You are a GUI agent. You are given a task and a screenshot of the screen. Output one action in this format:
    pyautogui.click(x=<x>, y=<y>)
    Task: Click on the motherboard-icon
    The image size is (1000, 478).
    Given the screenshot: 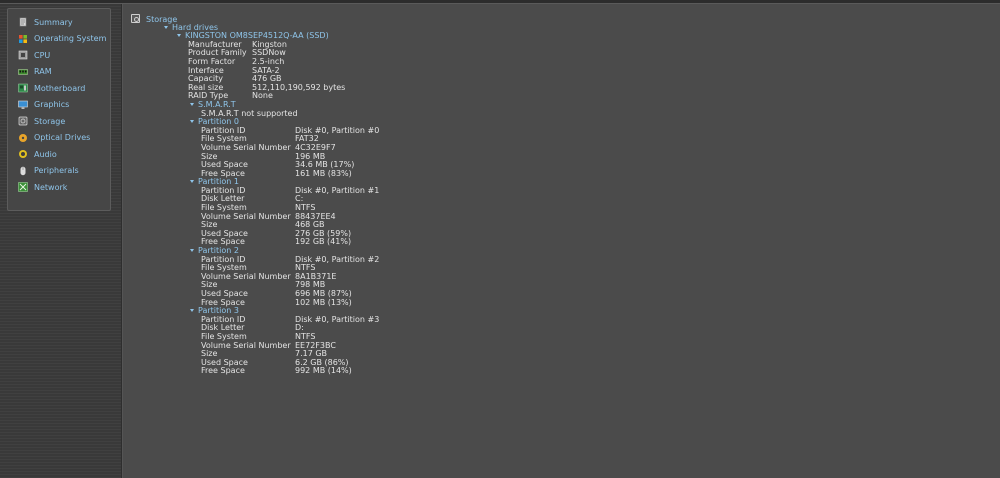 What is the action you would take?
    pyautogui.click(x=23, y=88)
    